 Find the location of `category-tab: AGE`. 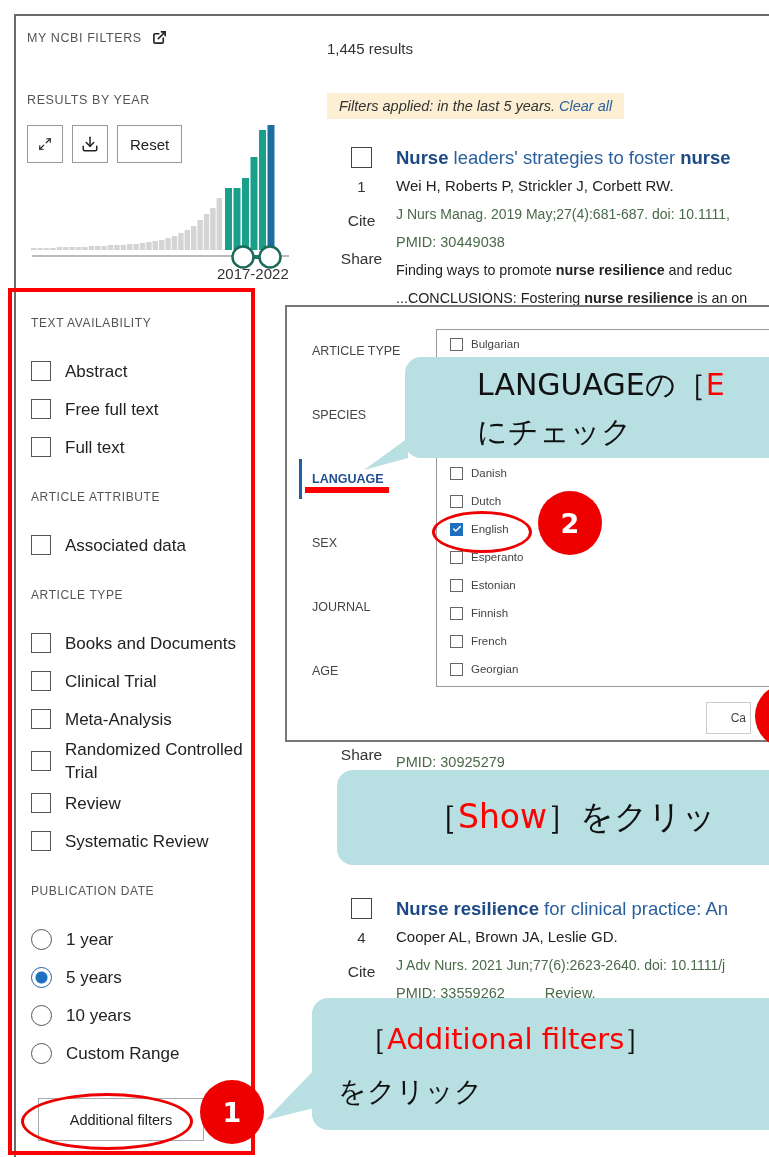

category-tab: AGE is located at coordinates (321, 671).